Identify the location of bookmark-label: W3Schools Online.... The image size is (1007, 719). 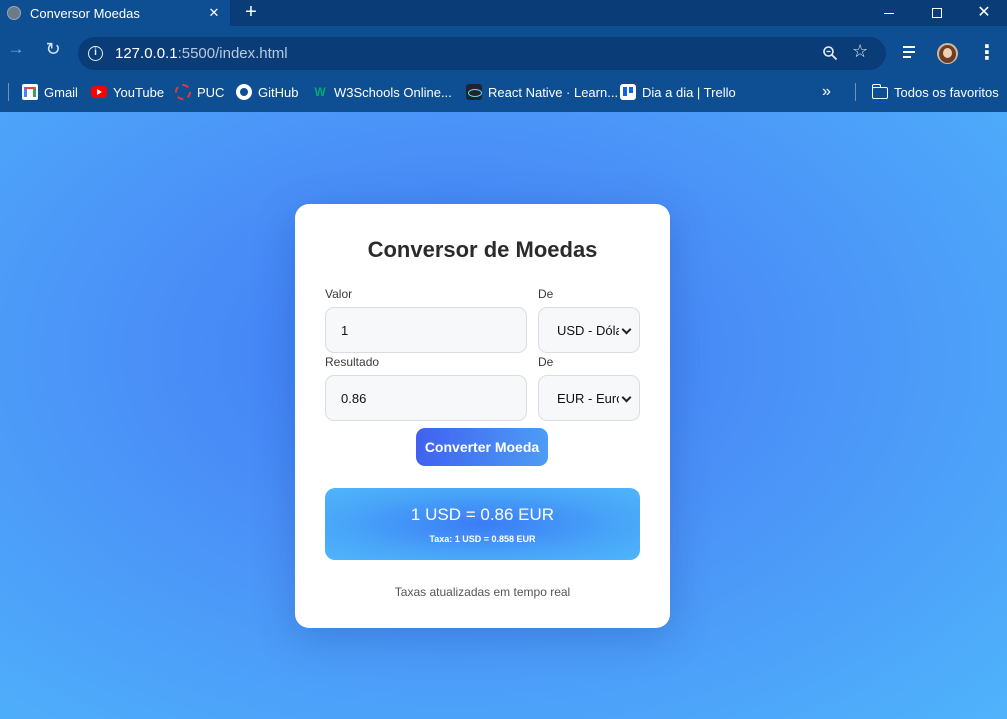
(393, 92).